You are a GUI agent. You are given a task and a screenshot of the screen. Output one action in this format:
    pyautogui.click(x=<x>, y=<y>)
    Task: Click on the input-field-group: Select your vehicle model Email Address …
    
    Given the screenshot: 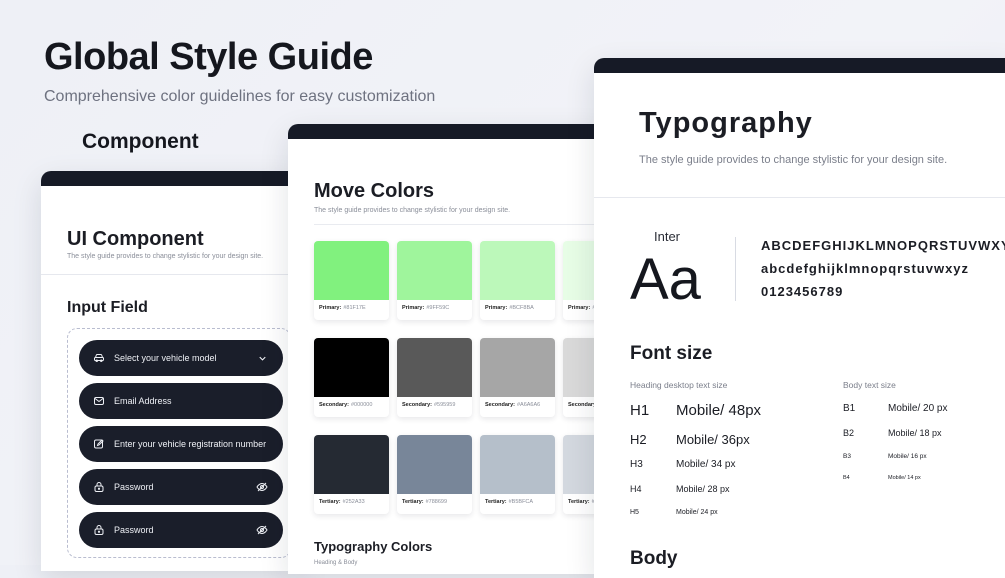 What is the action you would take?
    pyautogui.click(x=179, y=443)
    